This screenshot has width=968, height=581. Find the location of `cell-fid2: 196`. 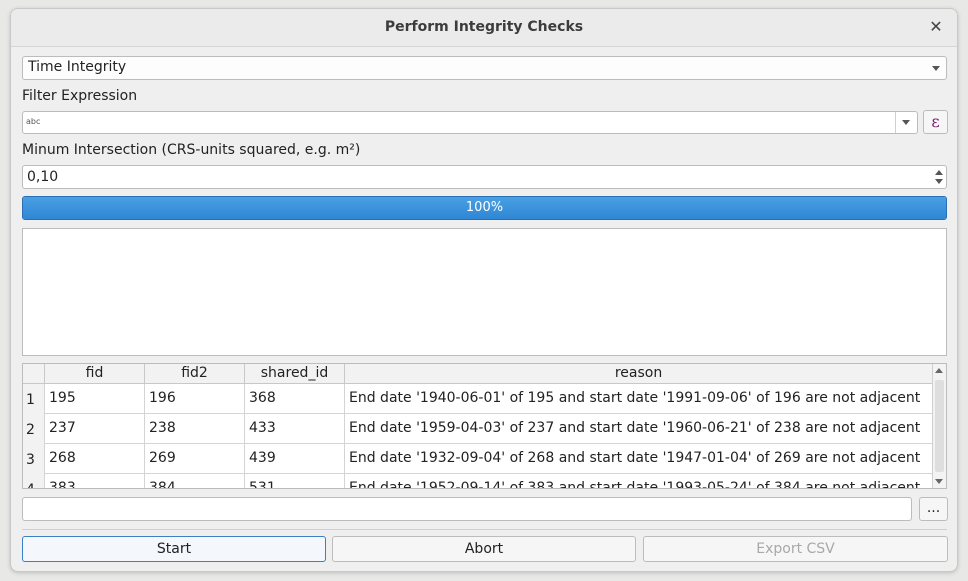

cell-fid2: 196 is located at coordinates (195, 399).